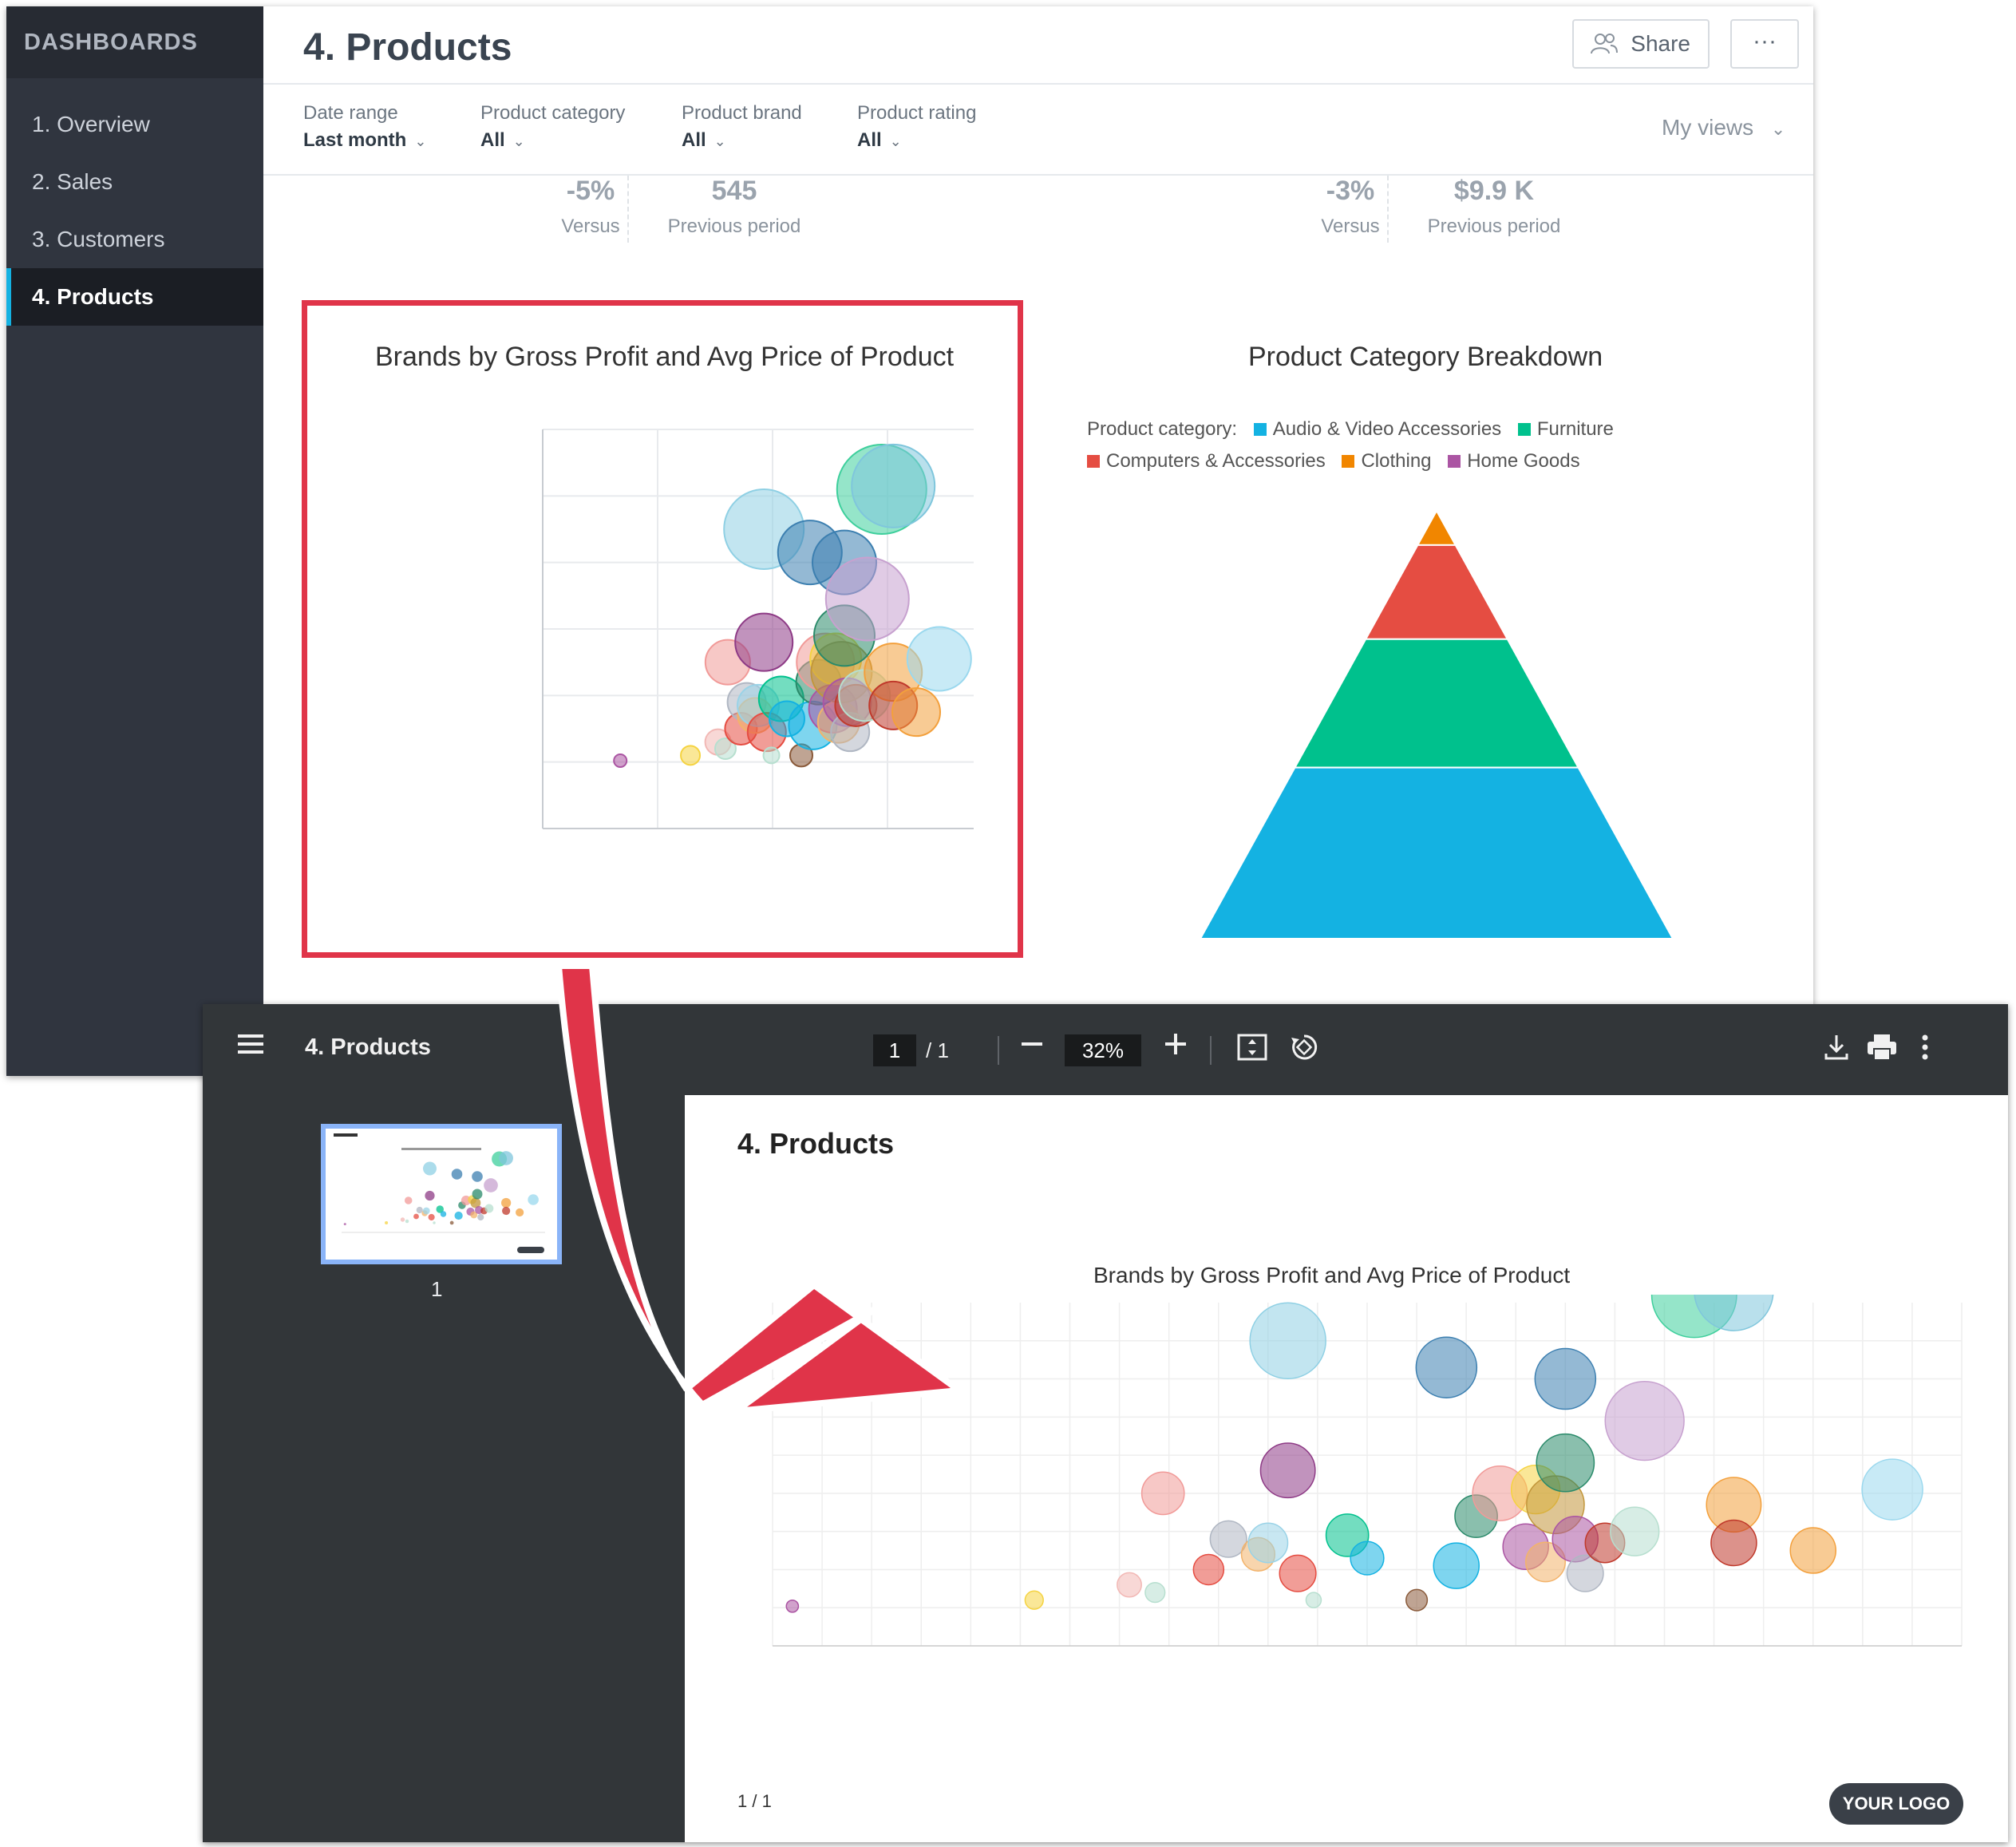 The image size is (2016, 1847). Describe the element at coordinates (1348, 461) in the screenshot. I see `legend-swatch-clothing` at that location.